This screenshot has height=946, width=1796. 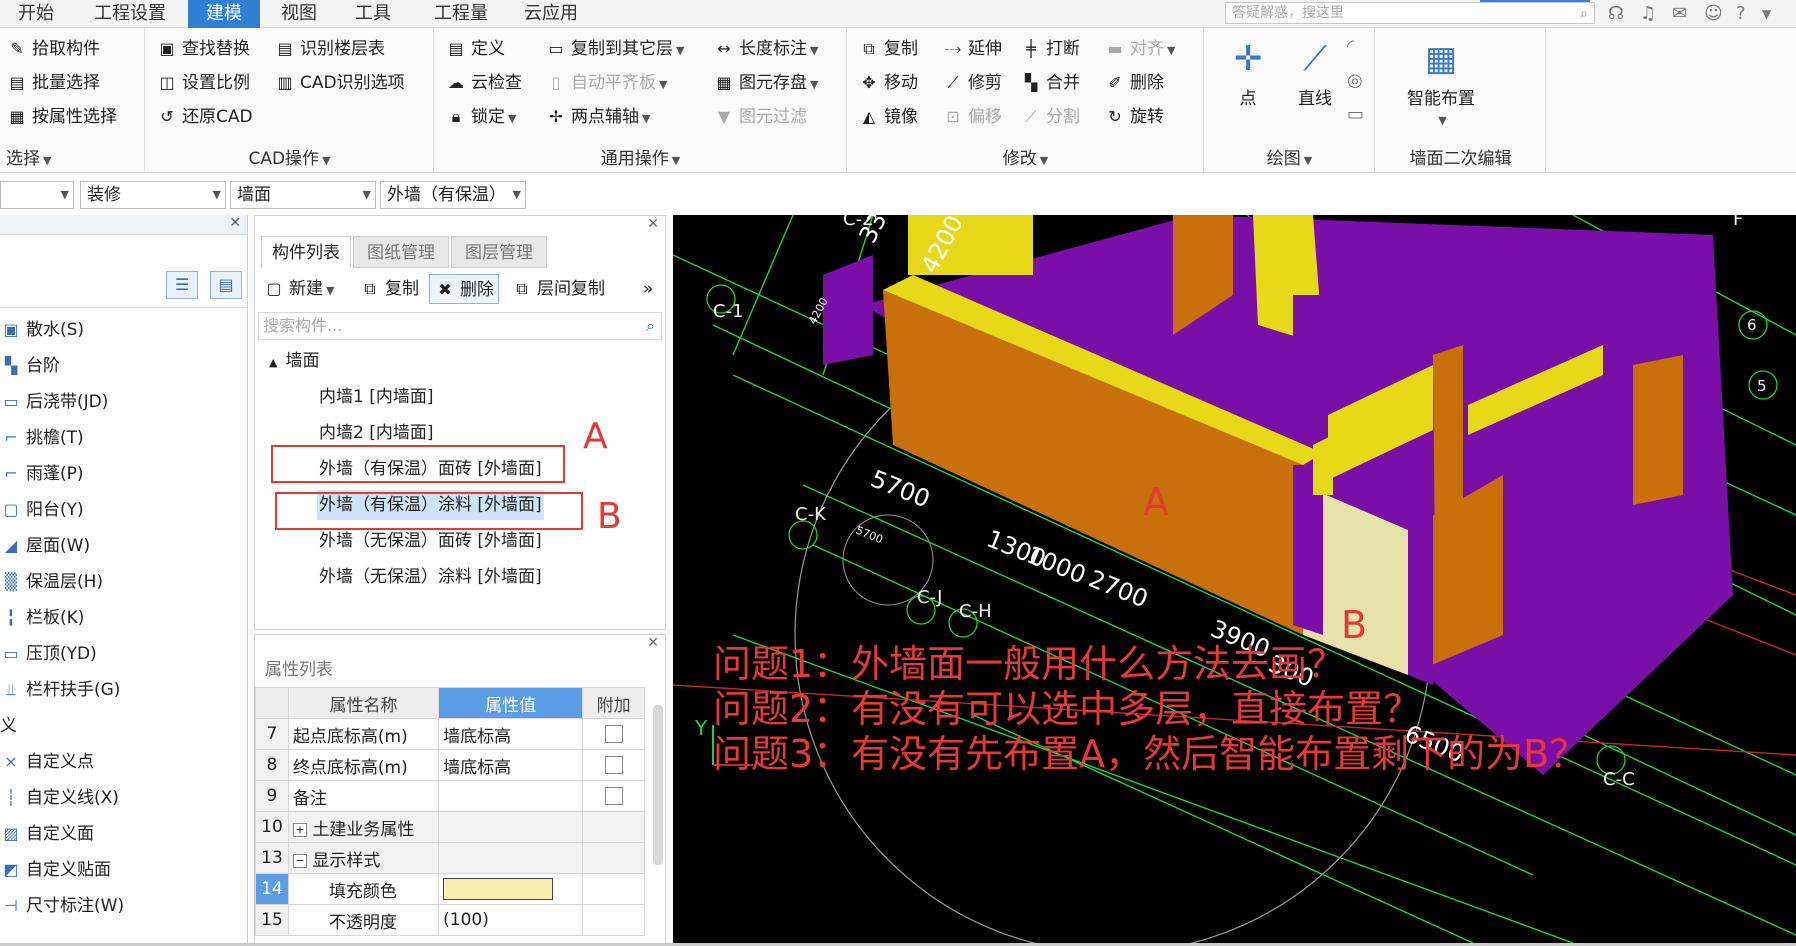 What do you see at coordinates (389, 289) in the screenshot?
I see `copy-component-button: ⧉ 复制` at bounding box center [389, 289].